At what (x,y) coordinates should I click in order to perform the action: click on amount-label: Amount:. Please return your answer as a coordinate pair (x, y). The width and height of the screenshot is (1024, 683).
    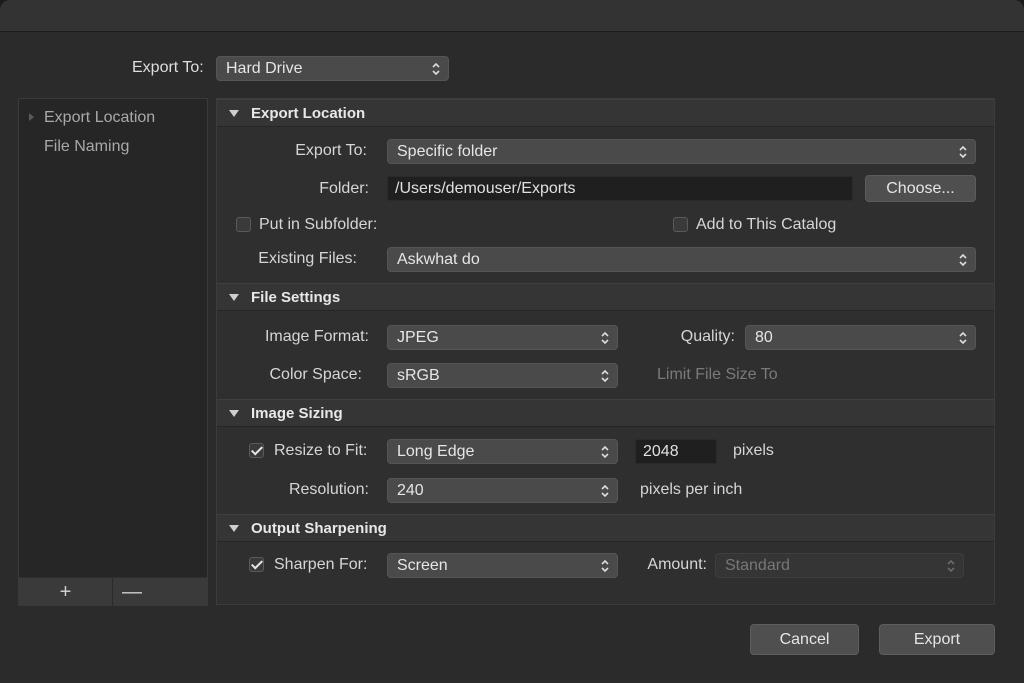
    Looking at the image, I should click on (677, 564).